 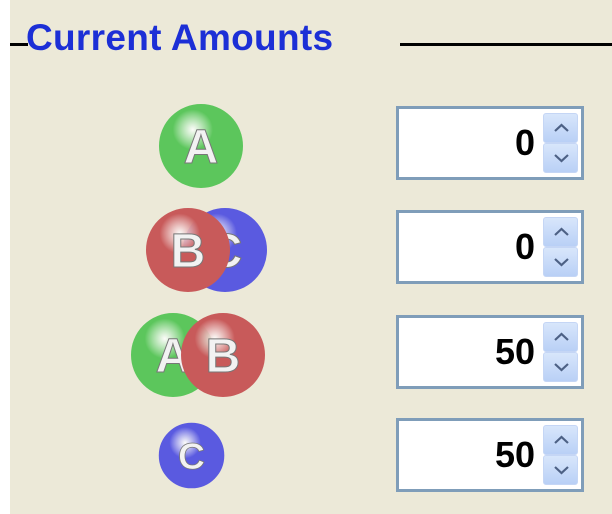 I want to click on group-border-right, so click(x=506, y=44).